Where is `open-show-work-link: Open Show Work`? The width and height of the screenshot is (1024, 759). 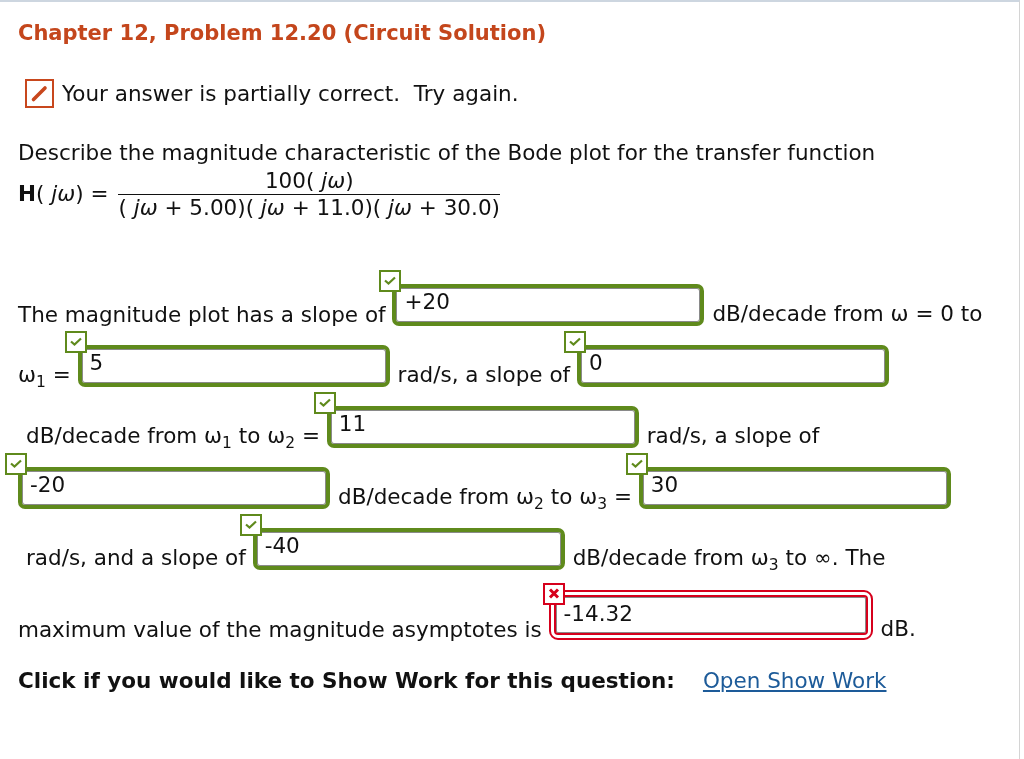 open-show-work-link: Open Show Work is located at coordinates (794, 680).